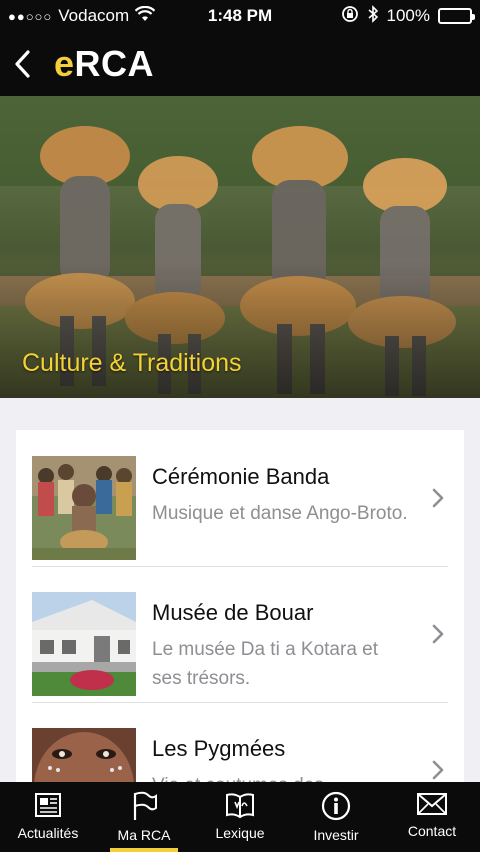 This screenshot has width=480, height=852. What do you see at coordinates (144, 835) in the screenshot?
I see `tab-label: Ma RCA` at bounding box center [144, 835].